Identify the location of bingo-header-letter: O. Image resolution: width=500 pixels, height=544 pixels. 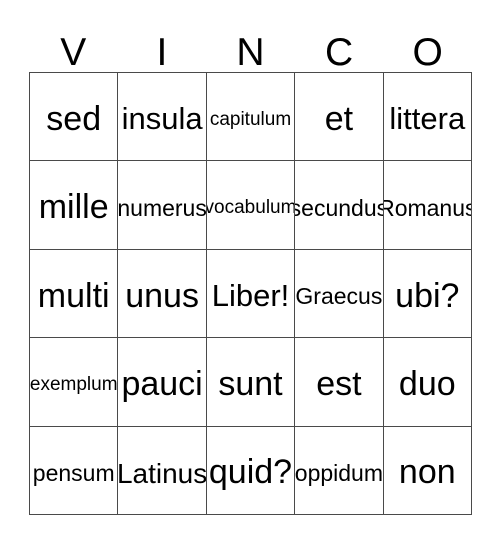
(427, 52).